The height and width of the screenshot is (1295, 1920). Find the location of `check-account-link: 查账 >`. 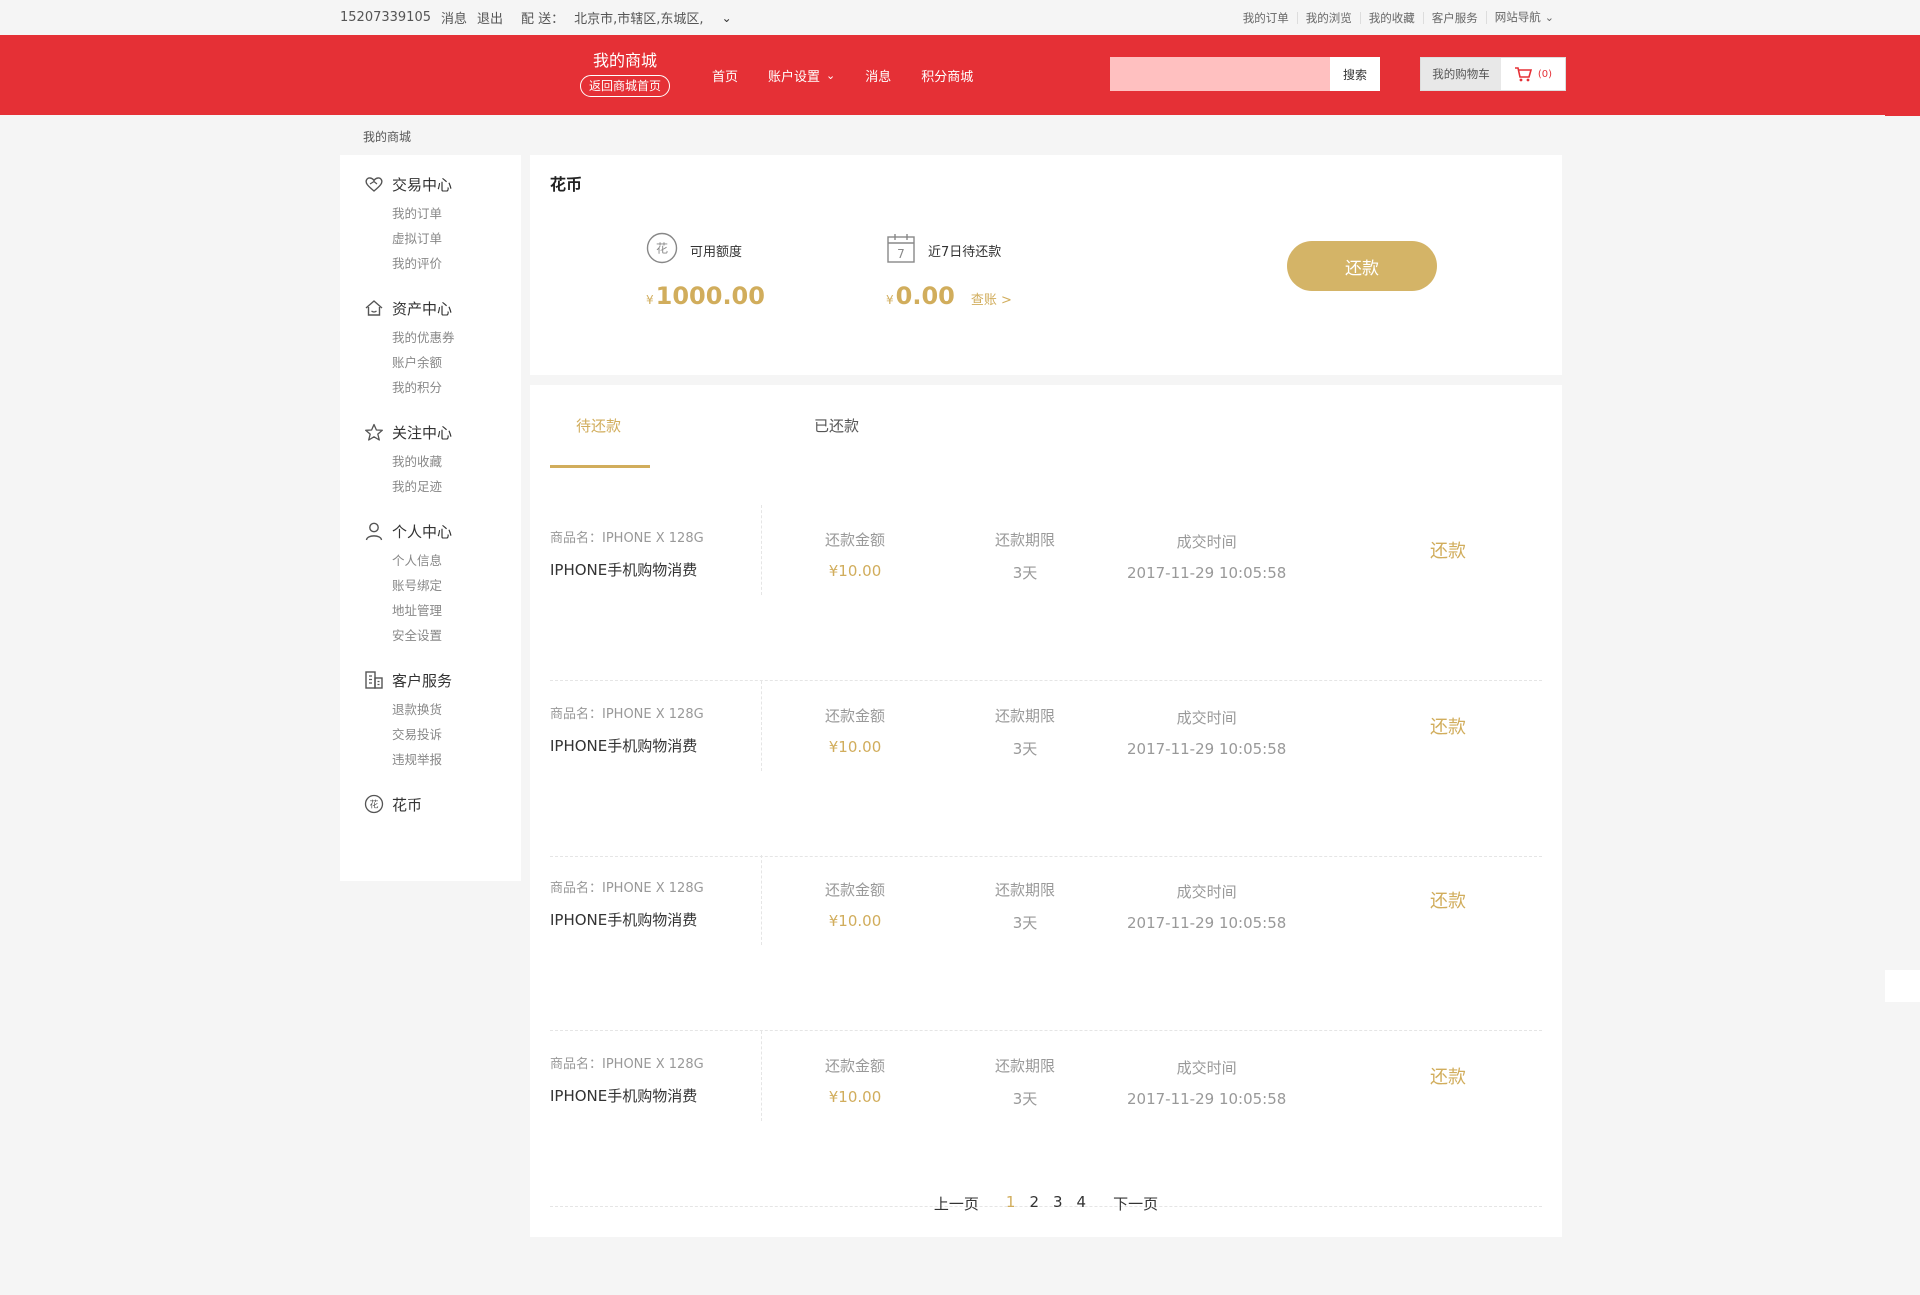

check-account-link: 查账 > is located at coordinates (991, 300).